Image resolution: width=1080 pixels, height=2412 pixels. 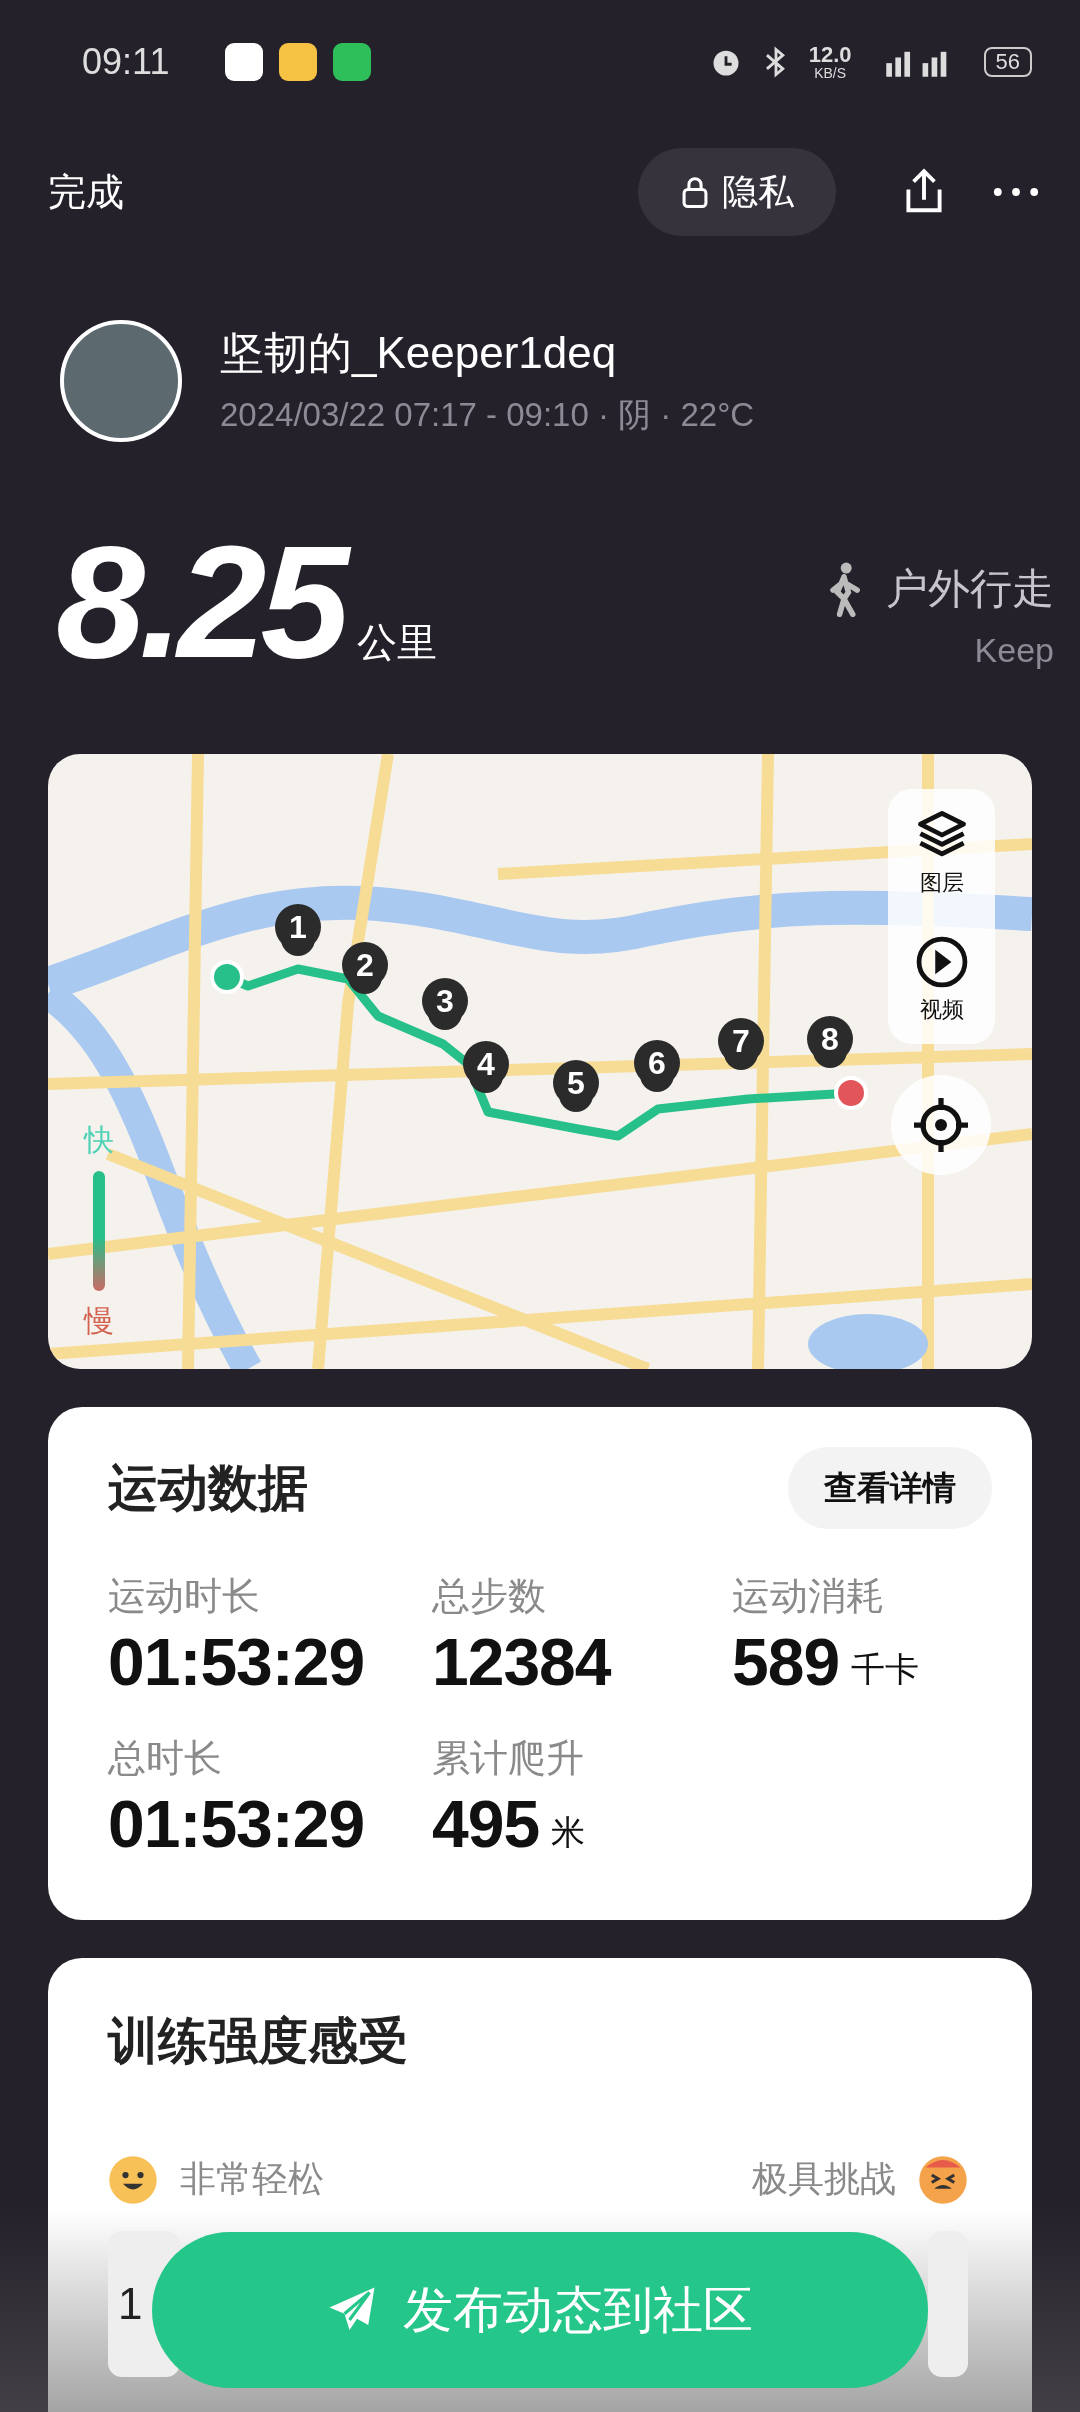 What do you see at coordinates (786, 1663) in the screenshot?
I see `stat-value: 589` at bounding box center [786, 1663].